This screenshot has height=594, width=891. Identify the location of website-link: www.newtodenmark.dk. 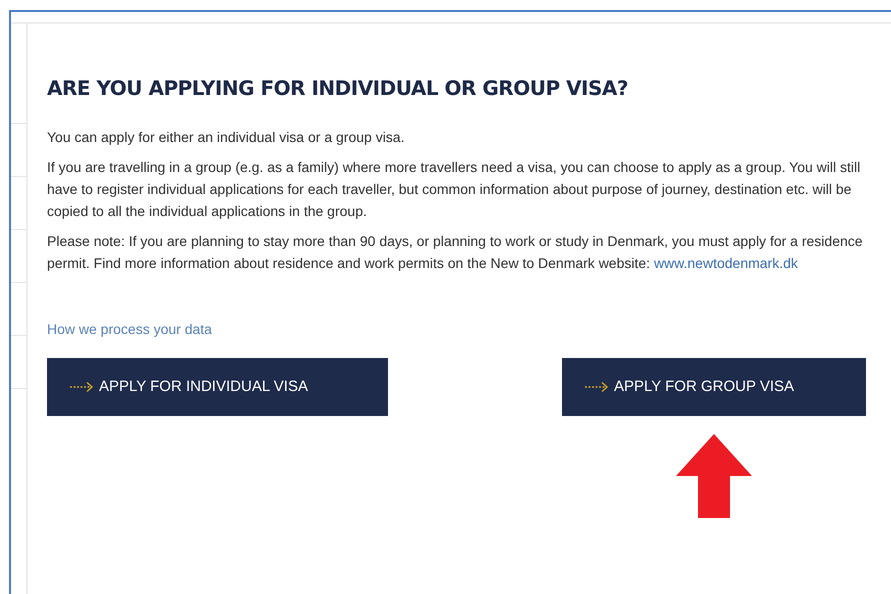
(726, 263).